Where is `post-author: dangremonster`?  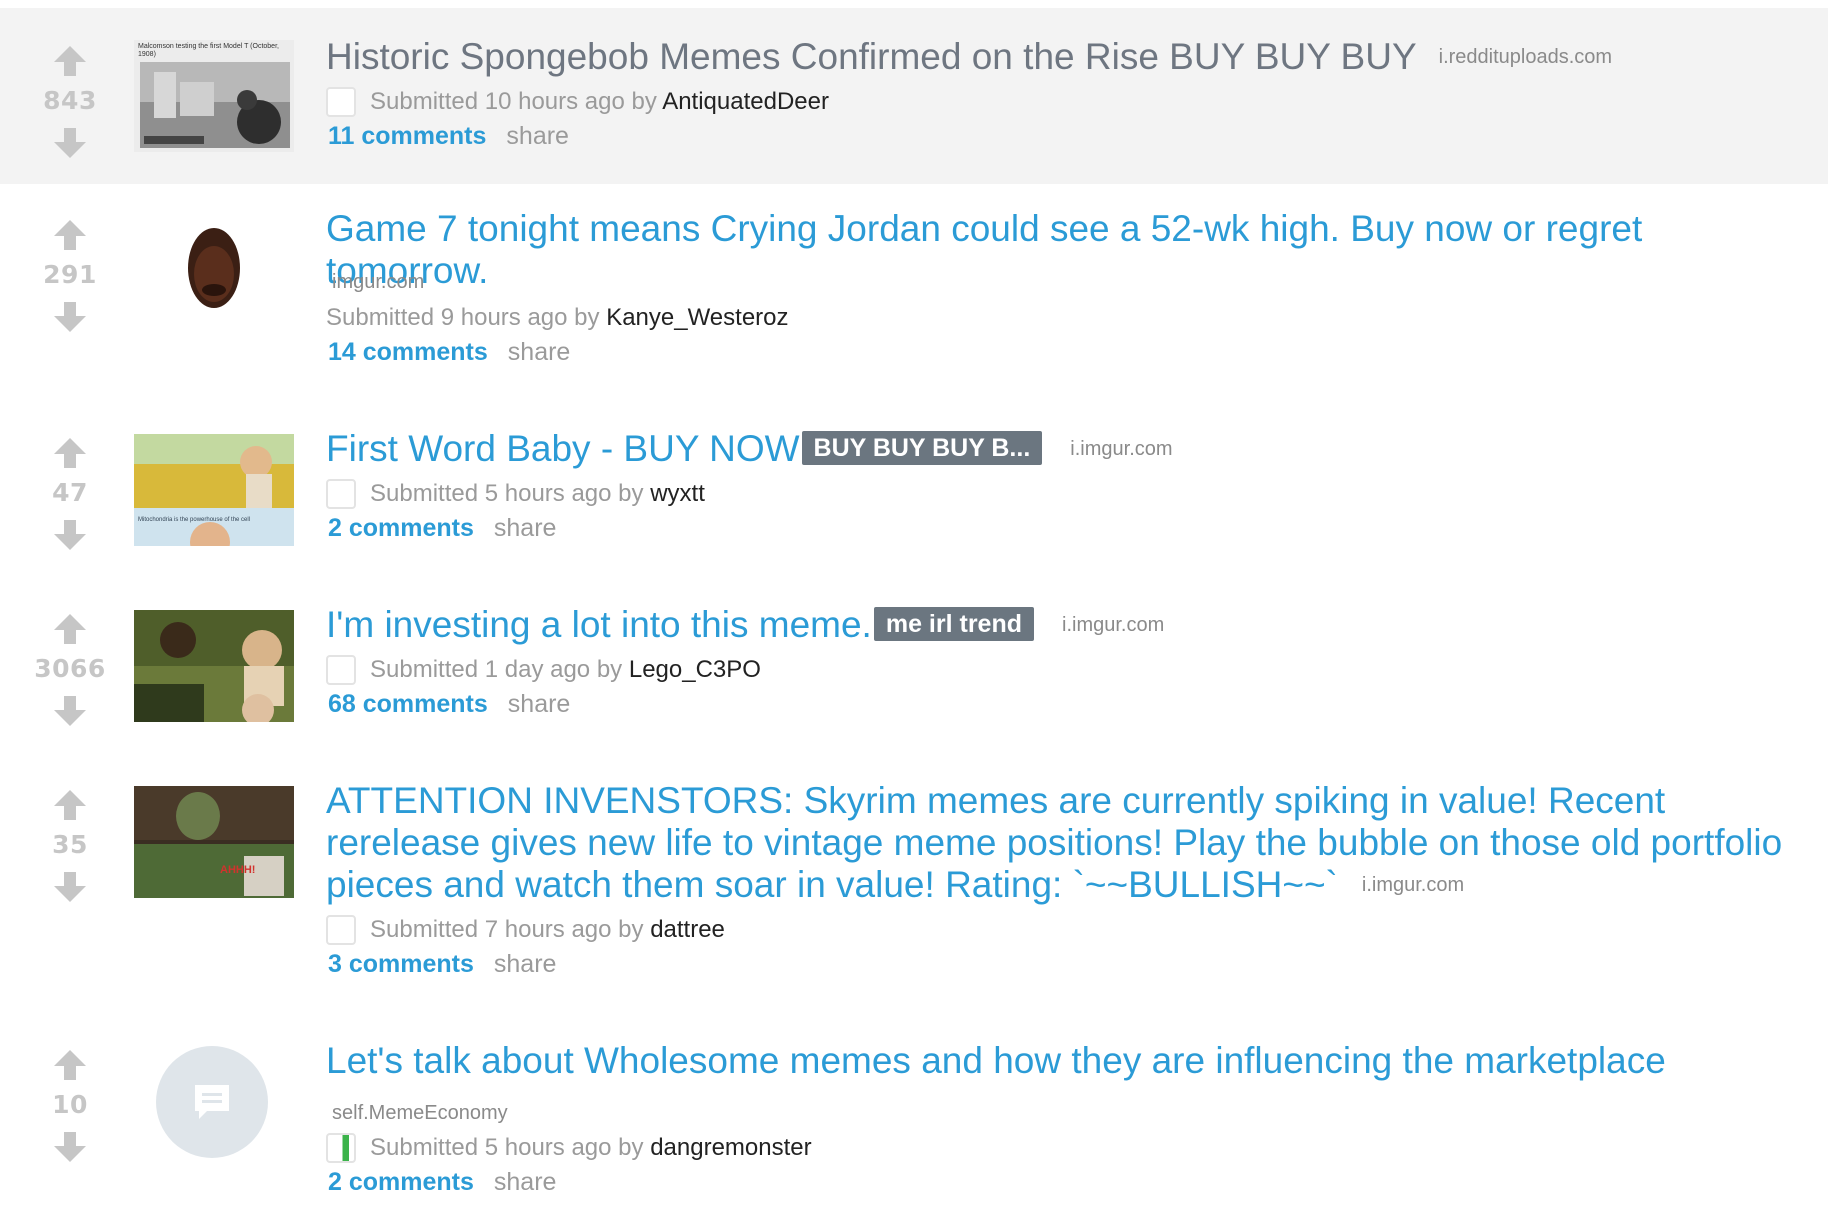
post-author: dangremonster is located at coordinates (730, 1147).